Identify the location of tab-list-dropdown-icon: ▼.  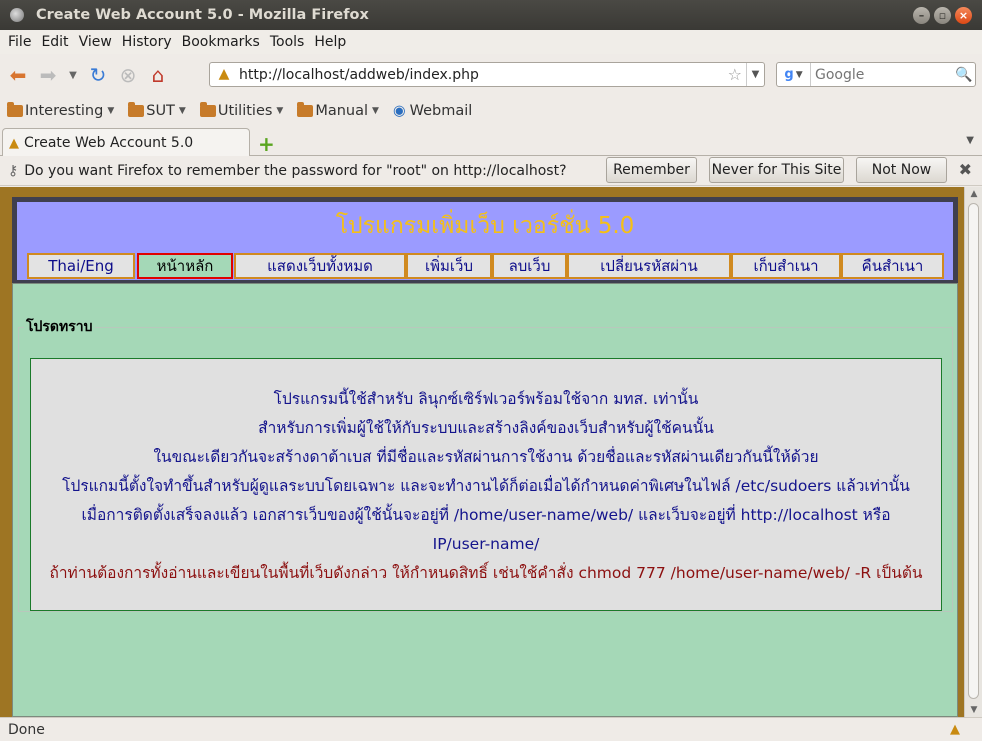
(970, 140).